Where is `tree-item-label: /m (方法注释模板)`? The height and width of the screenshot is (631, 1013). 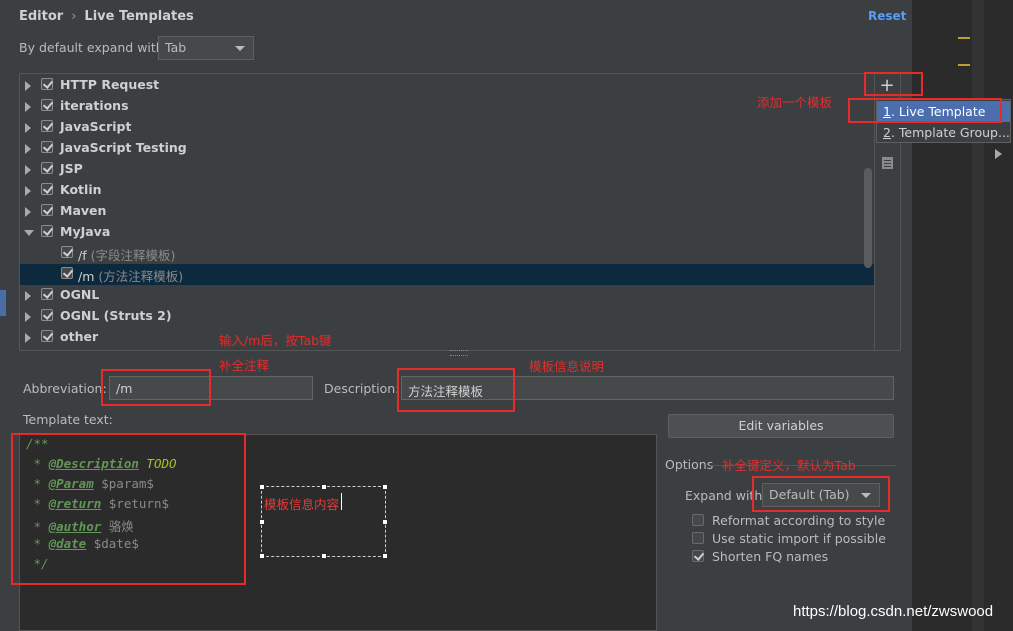 tree-item-label: /m (方法注释模板) is located at coordinates (131, 276).